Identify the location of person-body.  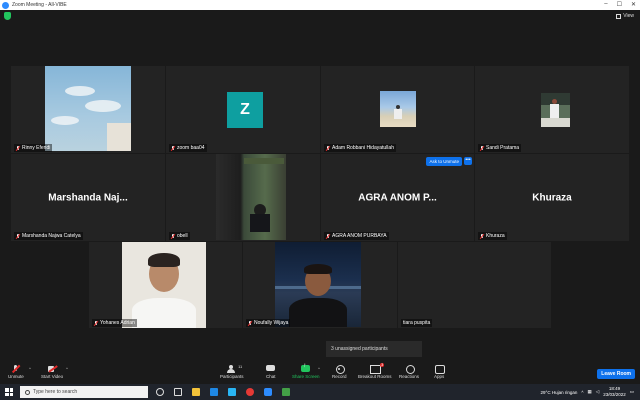
(318, 312).